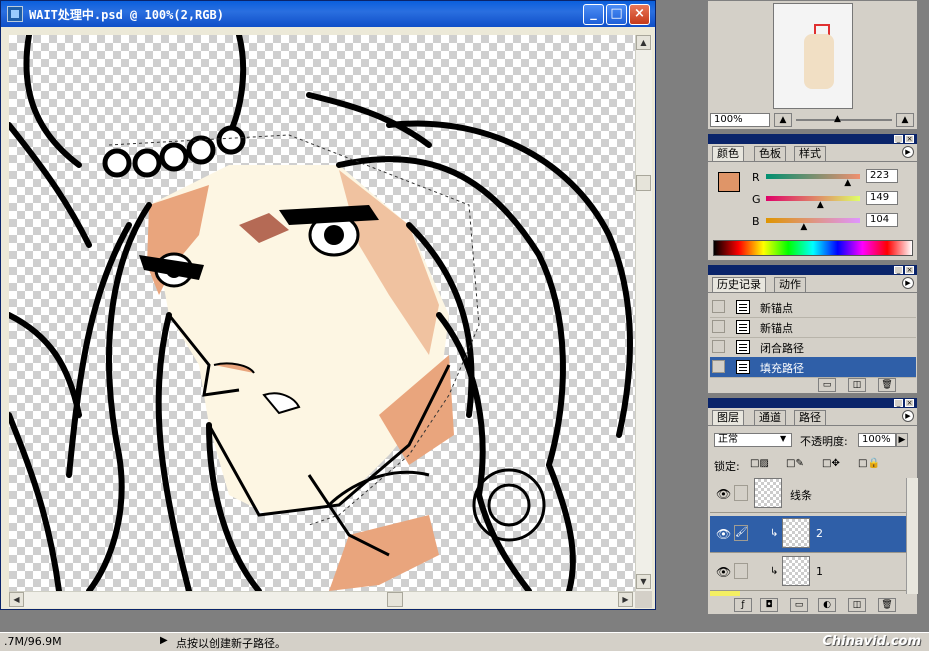 Image resolution: width=929 pixels, height=651 pixels. I want to click on lock-all-icon: □🔒, so click(869, 463).